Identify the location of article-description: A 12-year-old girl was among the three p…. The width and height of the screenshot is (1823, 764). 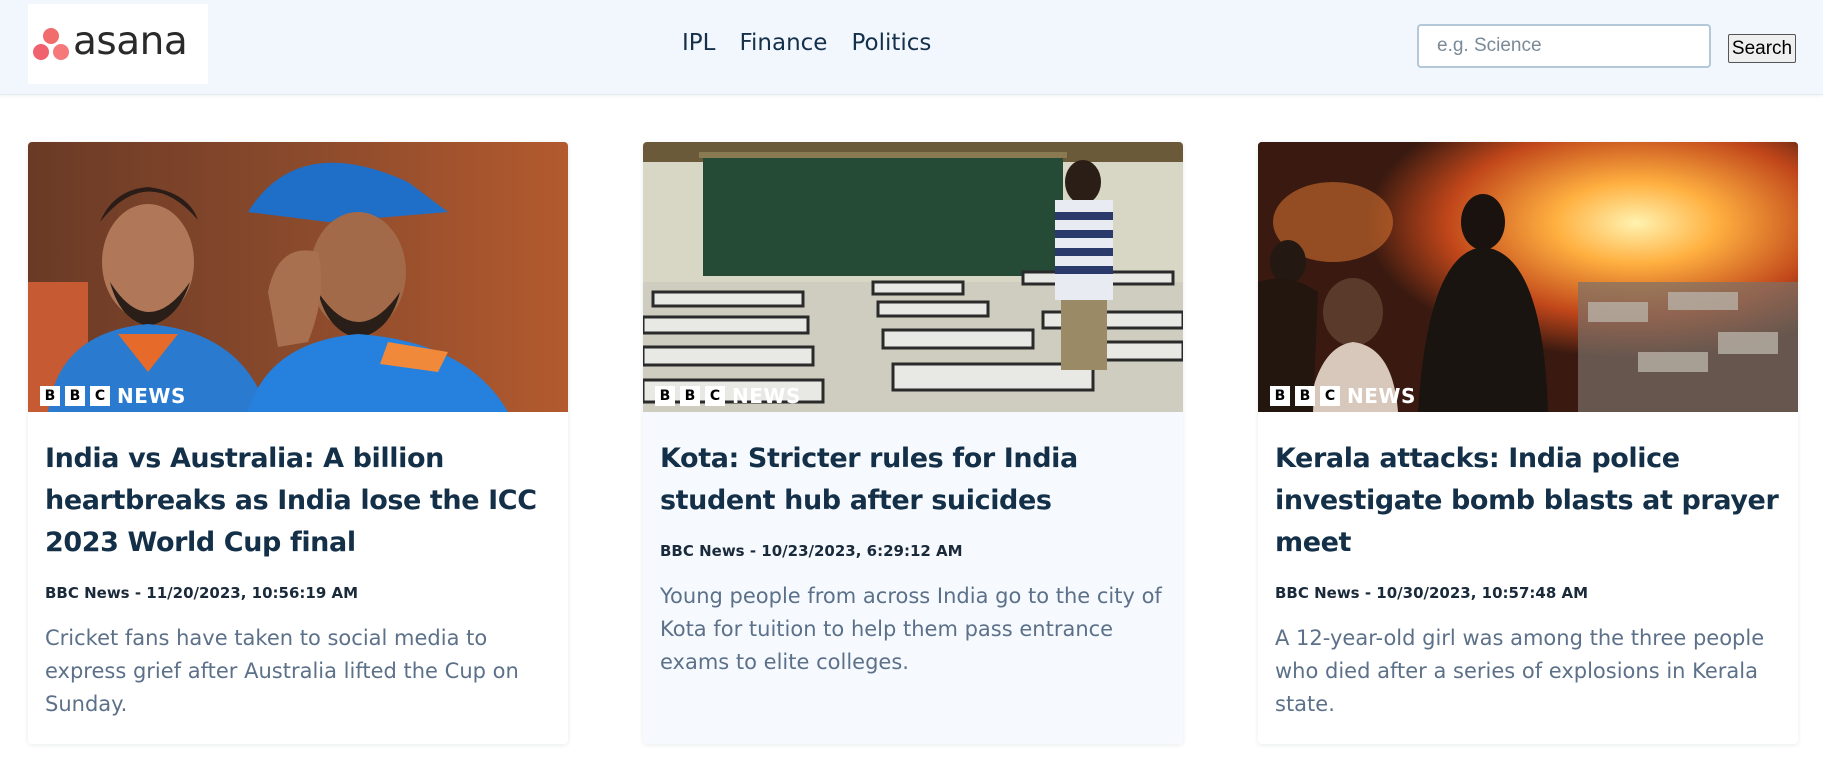
(1520, 671).